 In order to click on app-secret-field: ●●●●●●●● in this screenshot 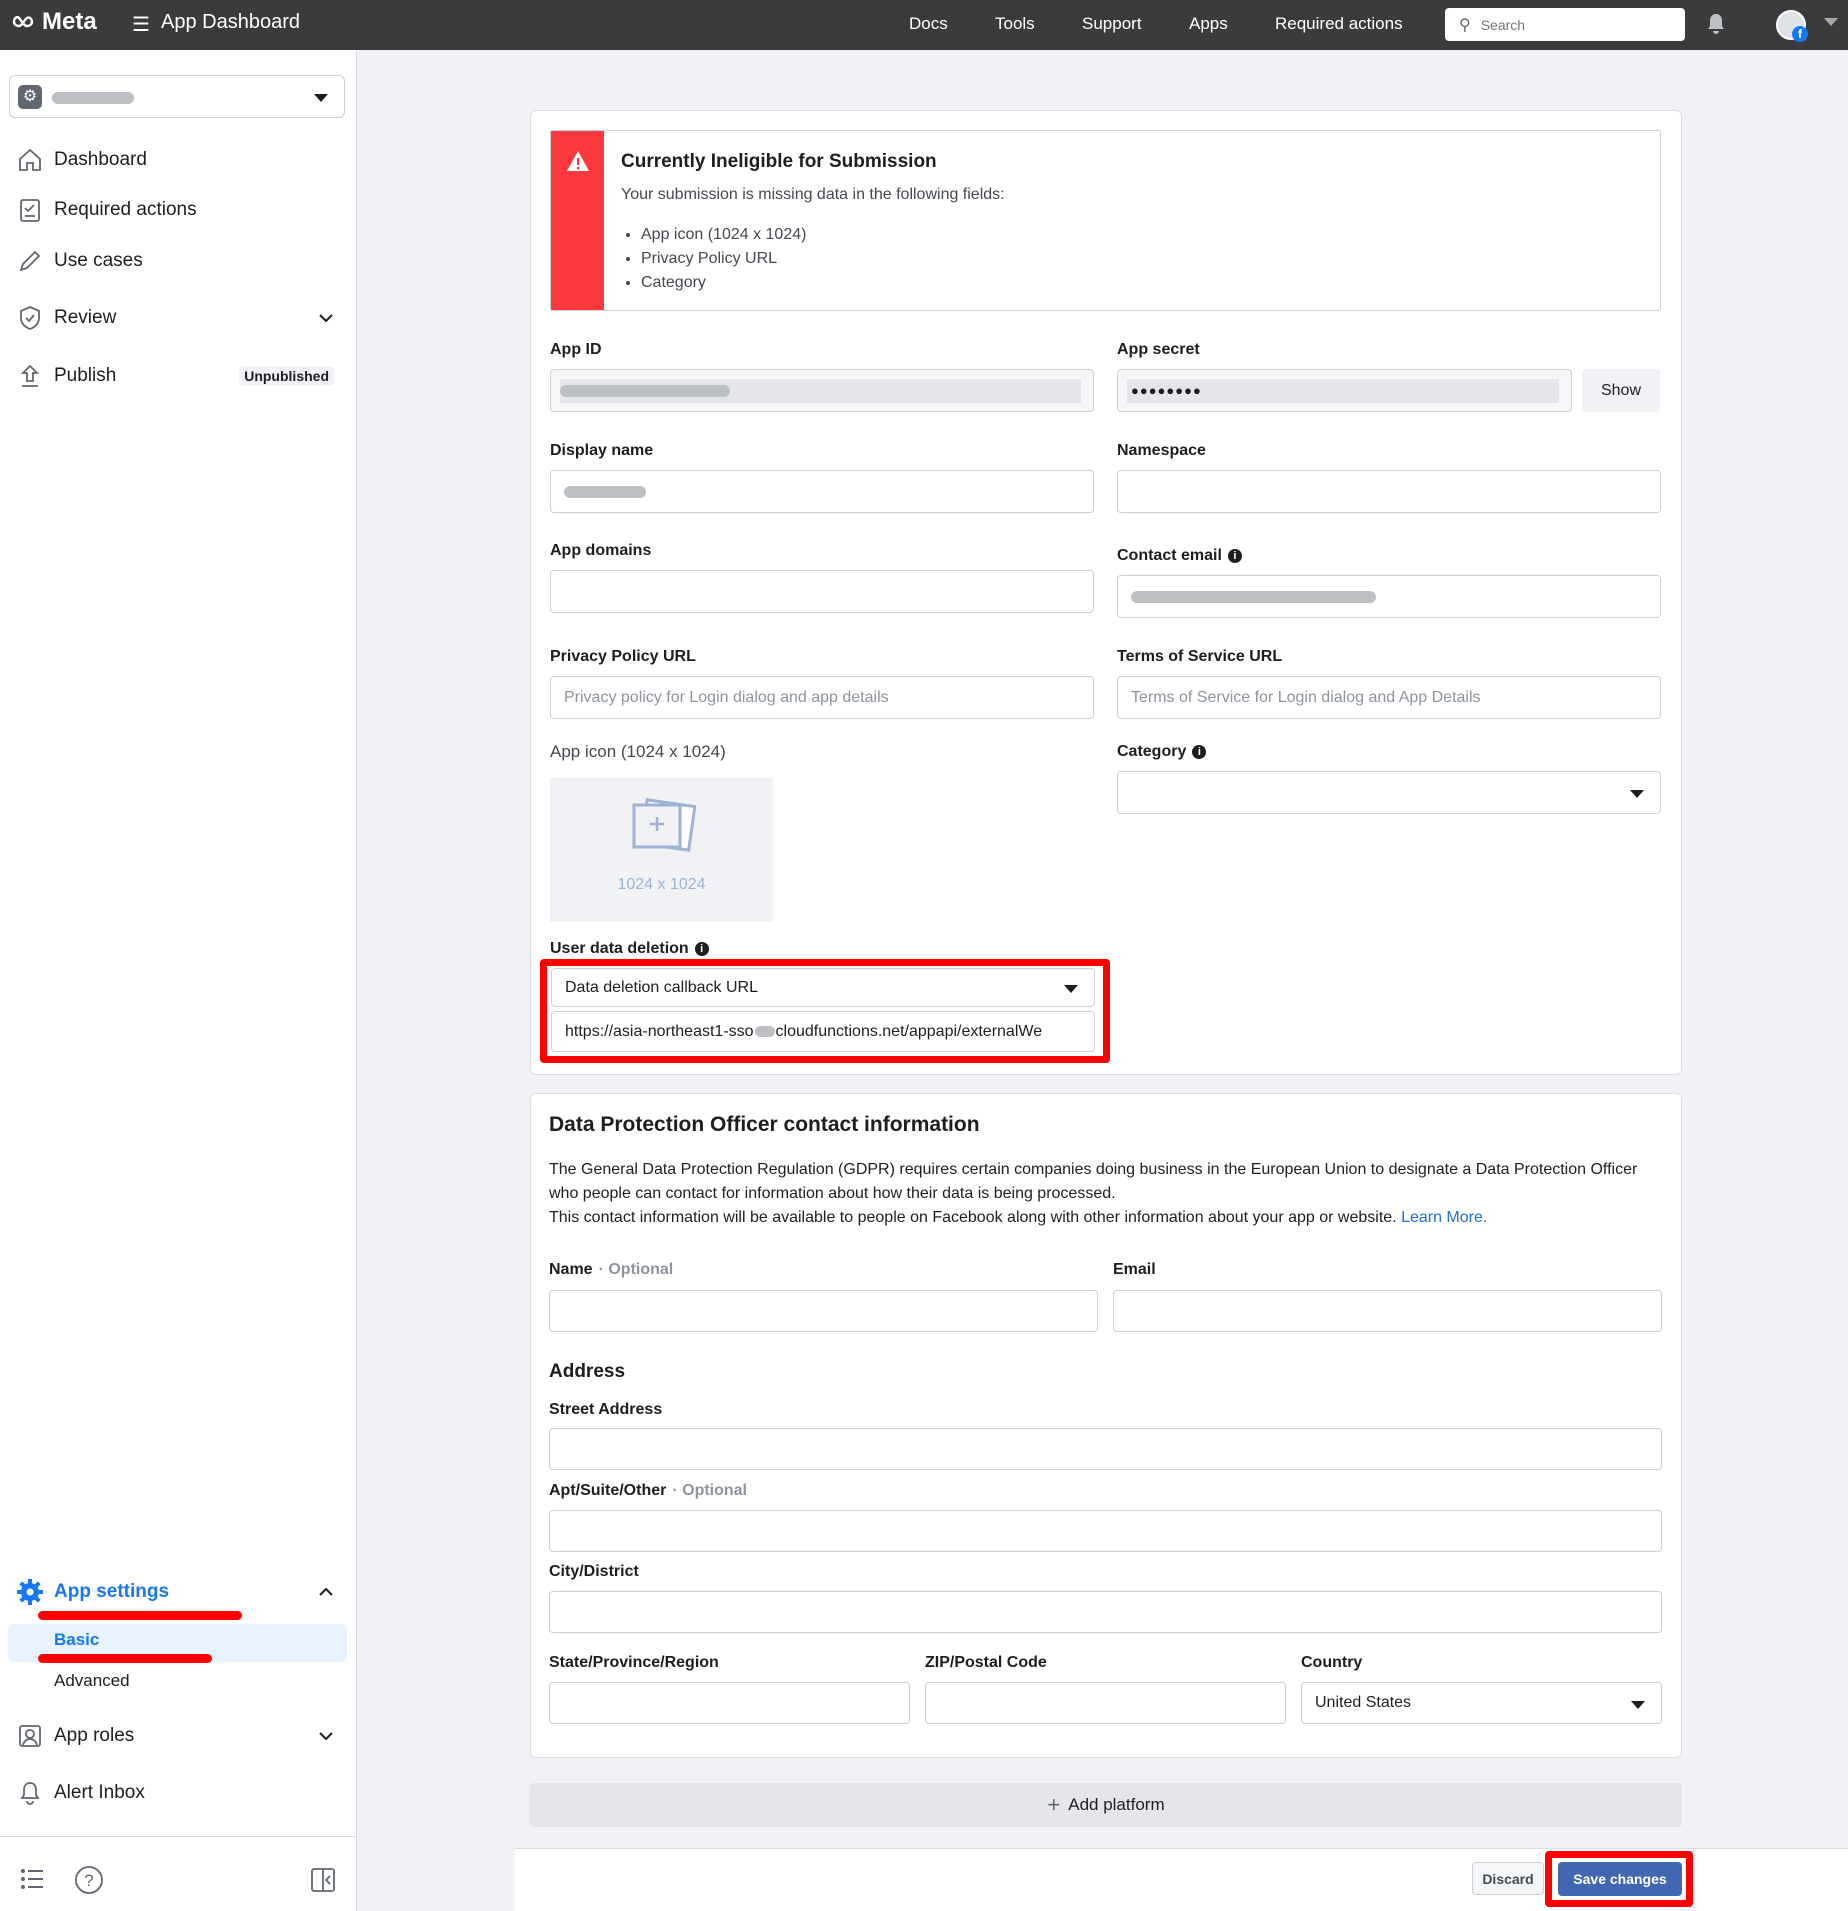, I will do `click(1344, 390)`.